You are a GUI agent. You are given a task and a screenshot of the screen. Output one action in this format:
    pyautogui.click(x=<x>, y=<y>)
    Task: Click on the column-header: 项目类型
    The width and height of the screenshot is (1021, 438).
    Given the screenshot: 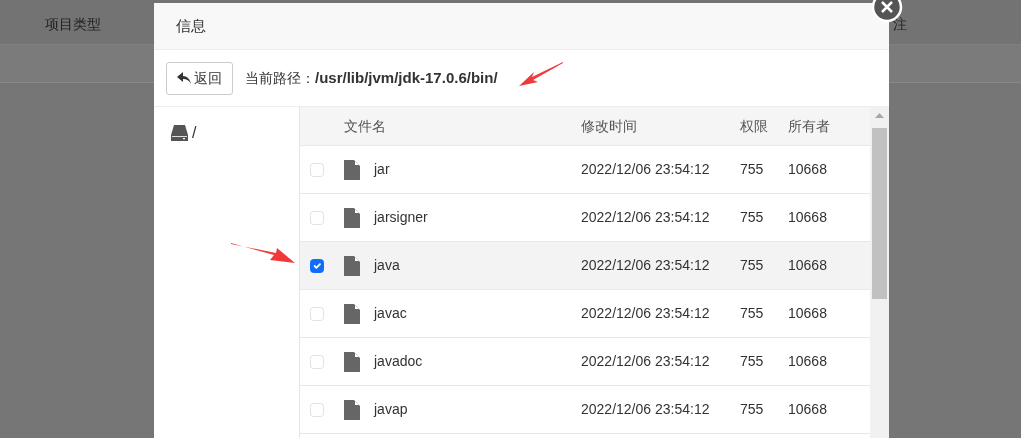 What is the action you would take?
    pyautogui.click(x=73, y=24)
    